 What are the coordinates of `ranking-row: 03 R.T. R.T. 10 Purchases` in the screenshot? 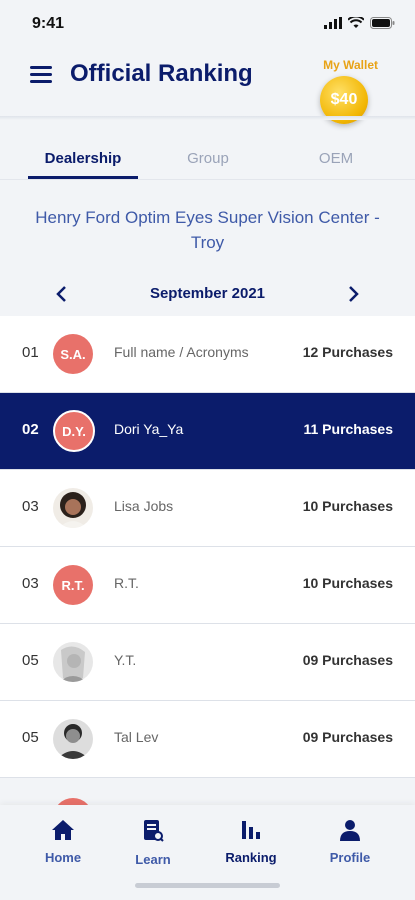 It's located at (207, 585).